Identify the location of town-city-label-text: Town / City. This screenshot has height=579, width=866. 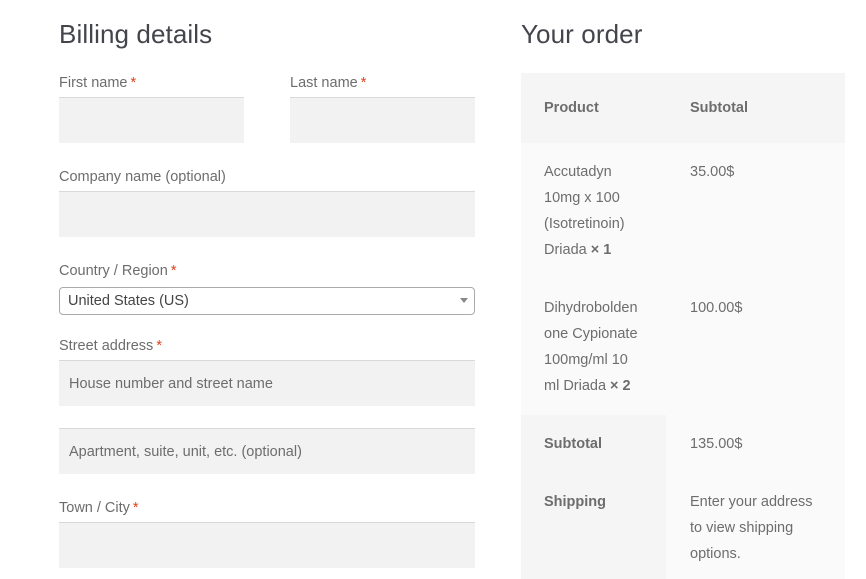
(94, 508).